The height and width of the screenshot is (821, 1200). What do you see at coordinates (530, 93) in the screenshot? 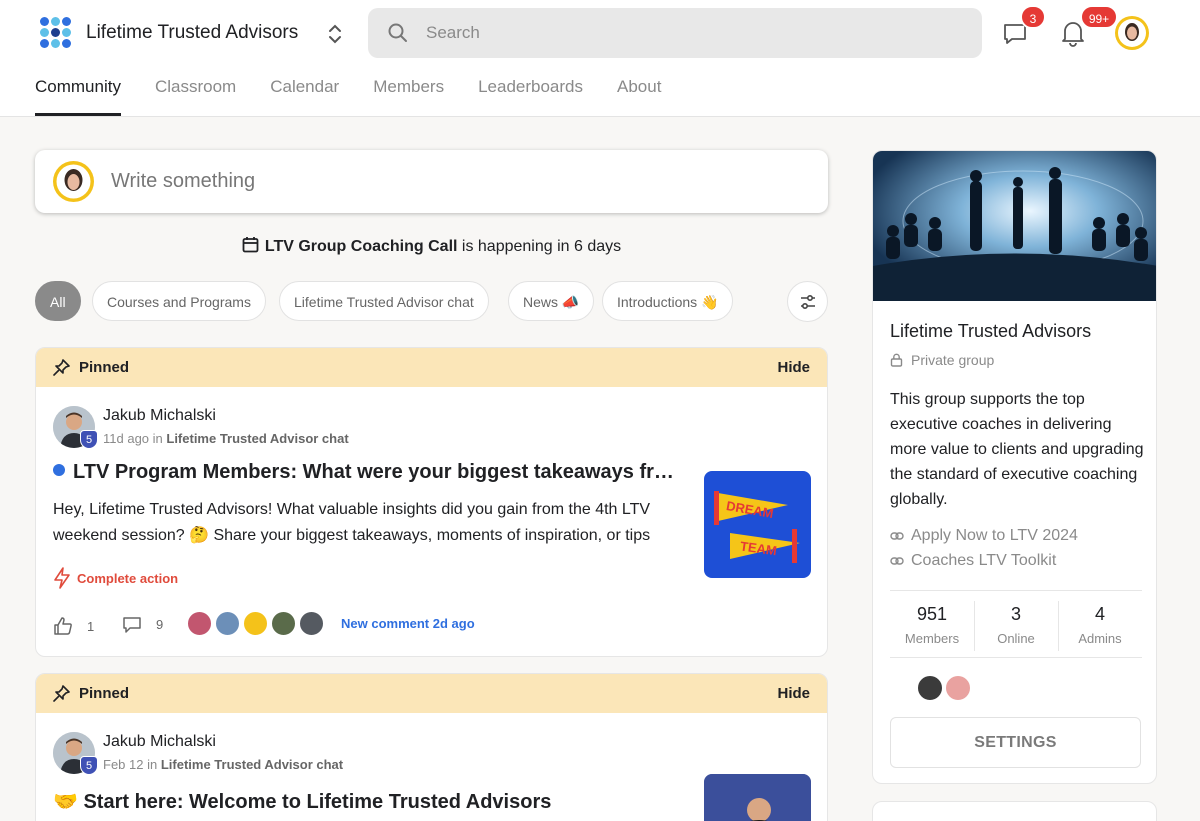
I see `tab-leaderboards: Leaderboards` at bounding box center [530, 93].